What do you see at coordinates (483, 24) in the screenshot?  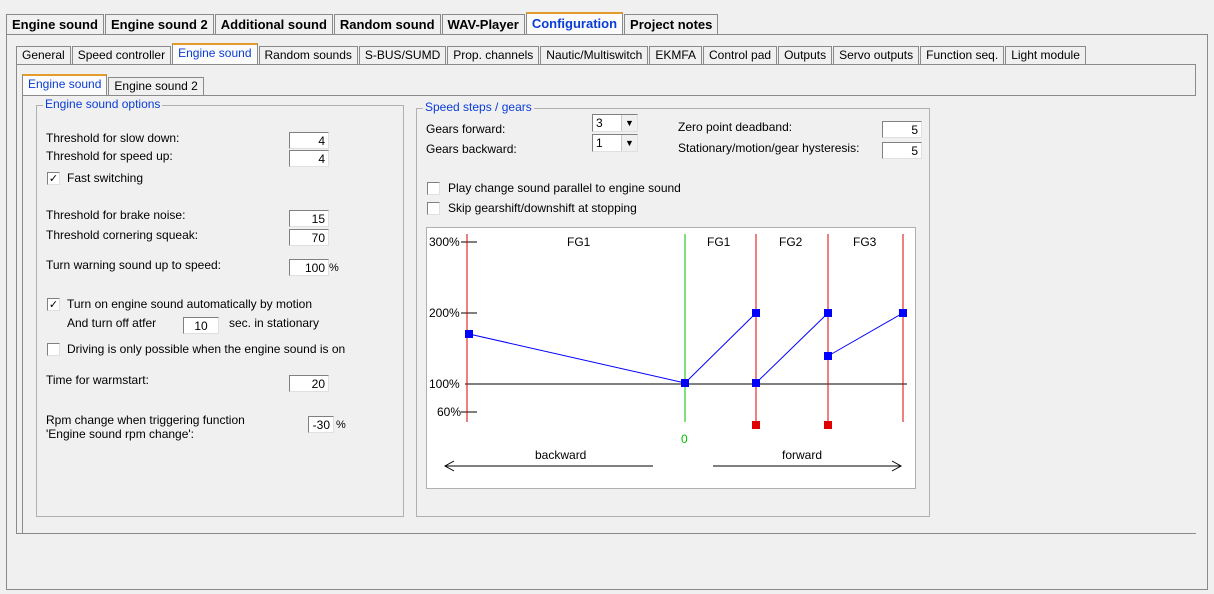 I see `tab-wav-player: WAV-Player` at bounding box center [483, 24].